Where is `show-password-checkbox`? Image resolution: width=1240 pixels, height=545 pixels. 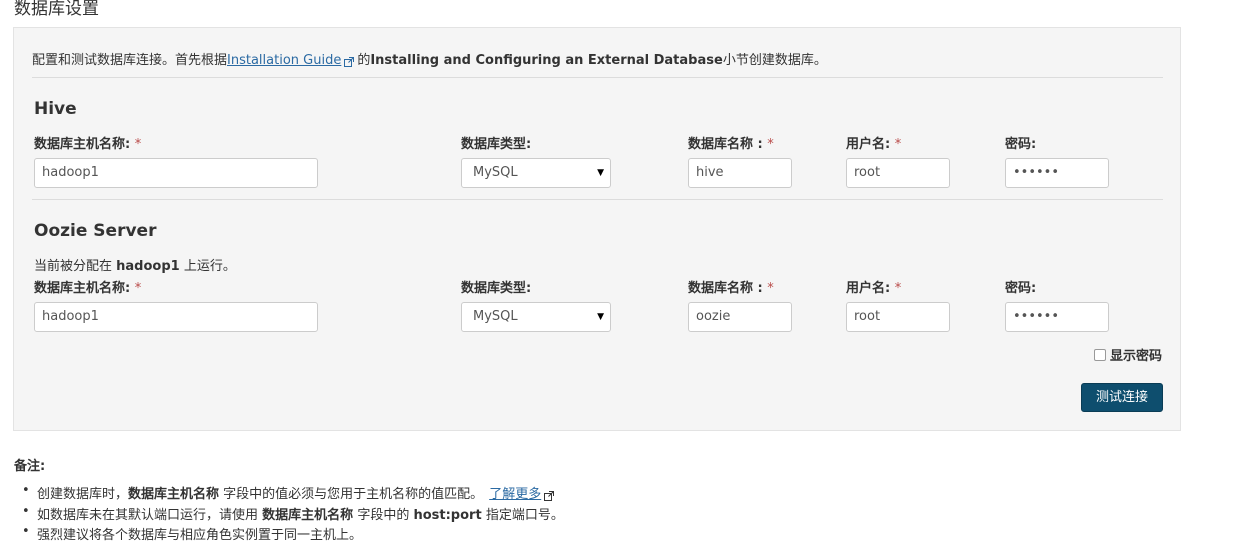 show-password-checkbox is located at coordinates (1099, 354).